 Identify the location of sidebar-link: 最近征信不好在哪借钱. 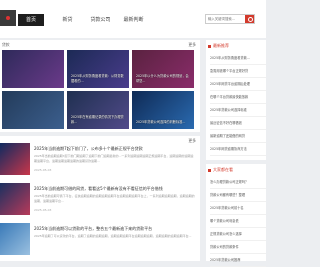
(238, 123).